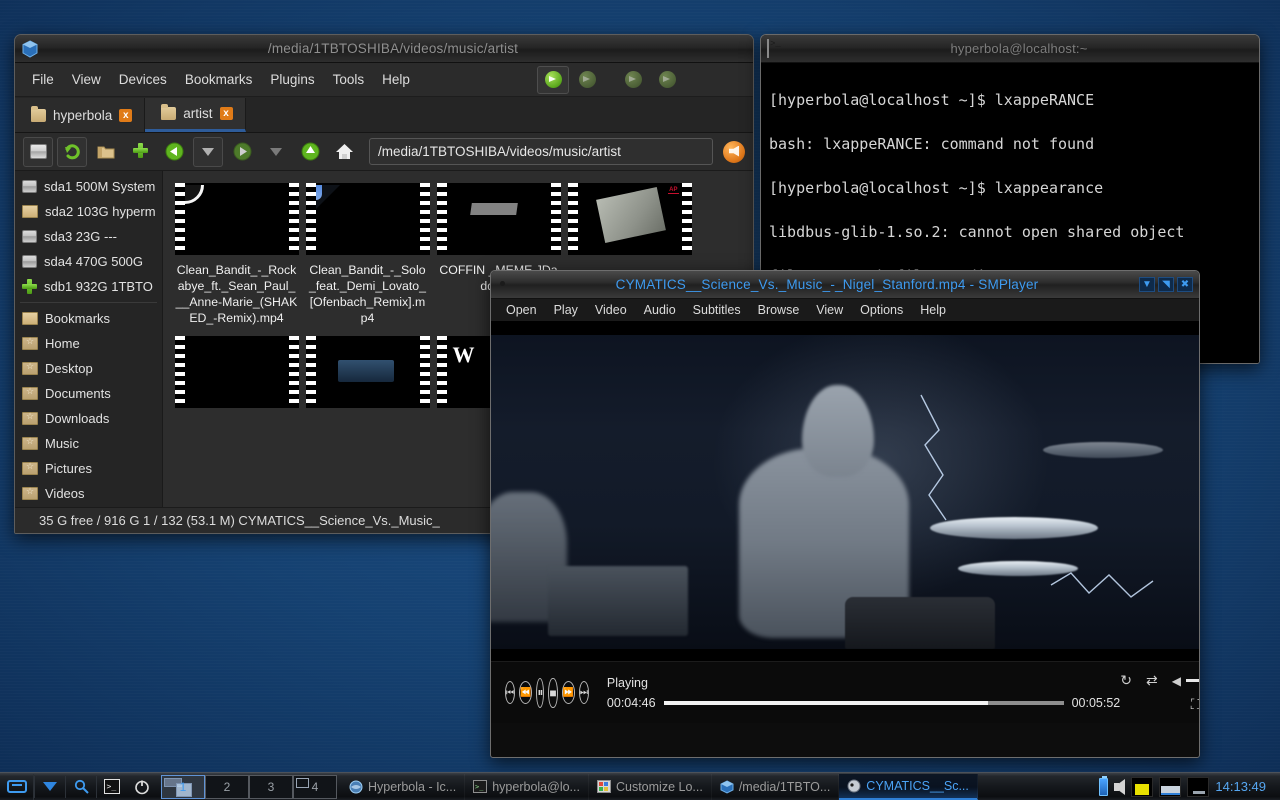 Image resolution: width=1280 pixels, height=800 pixels. What do you see at coordinates (81, 787) in the screenshot?
I see `search-icon` at bounding box center [81, 787].